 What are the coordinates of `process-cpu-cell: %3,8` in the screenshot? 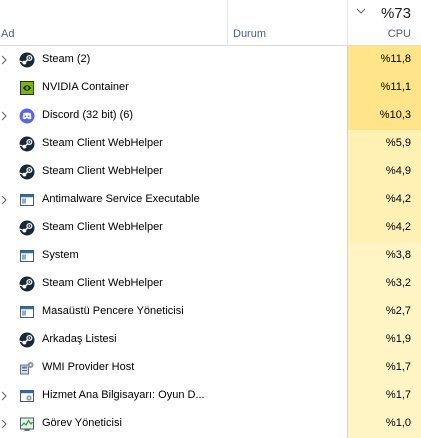 It's located at (384, 256).